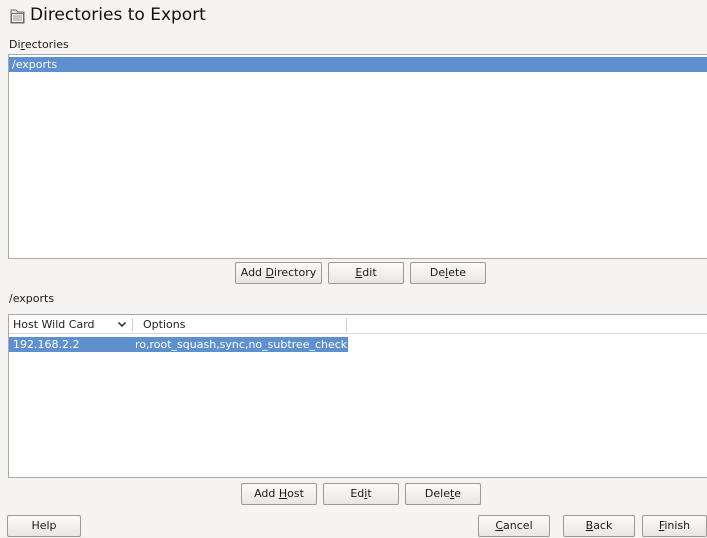 This screenshot has height=538, width=707. Describe the element at coordinates (46, 44) in the screenshot. I see `directories-label-post: ectories` at that location.